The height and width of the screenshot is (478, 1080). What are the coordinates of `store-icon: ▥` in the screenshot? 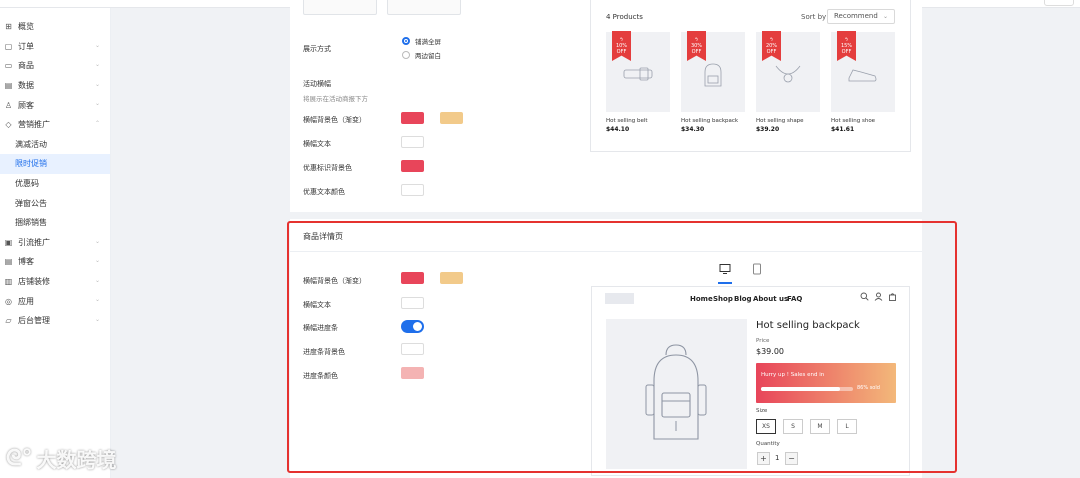 It's located at (8, 282).